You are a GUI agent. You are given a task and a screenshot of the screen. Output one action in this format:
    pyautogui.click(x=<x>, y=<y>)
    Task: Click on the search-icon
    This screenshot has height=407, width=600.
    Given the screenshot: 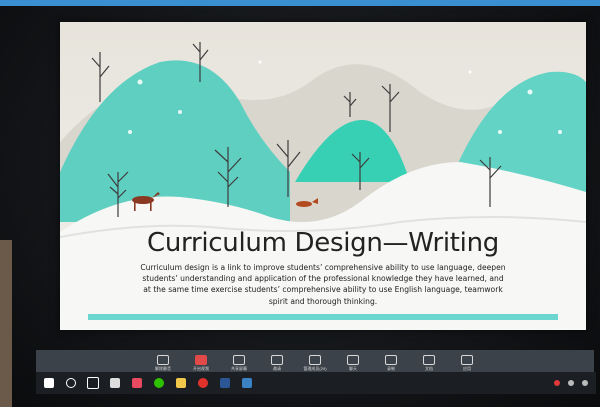 What is the action you would take?
    pyautogui.click(x=71, y=383)
    